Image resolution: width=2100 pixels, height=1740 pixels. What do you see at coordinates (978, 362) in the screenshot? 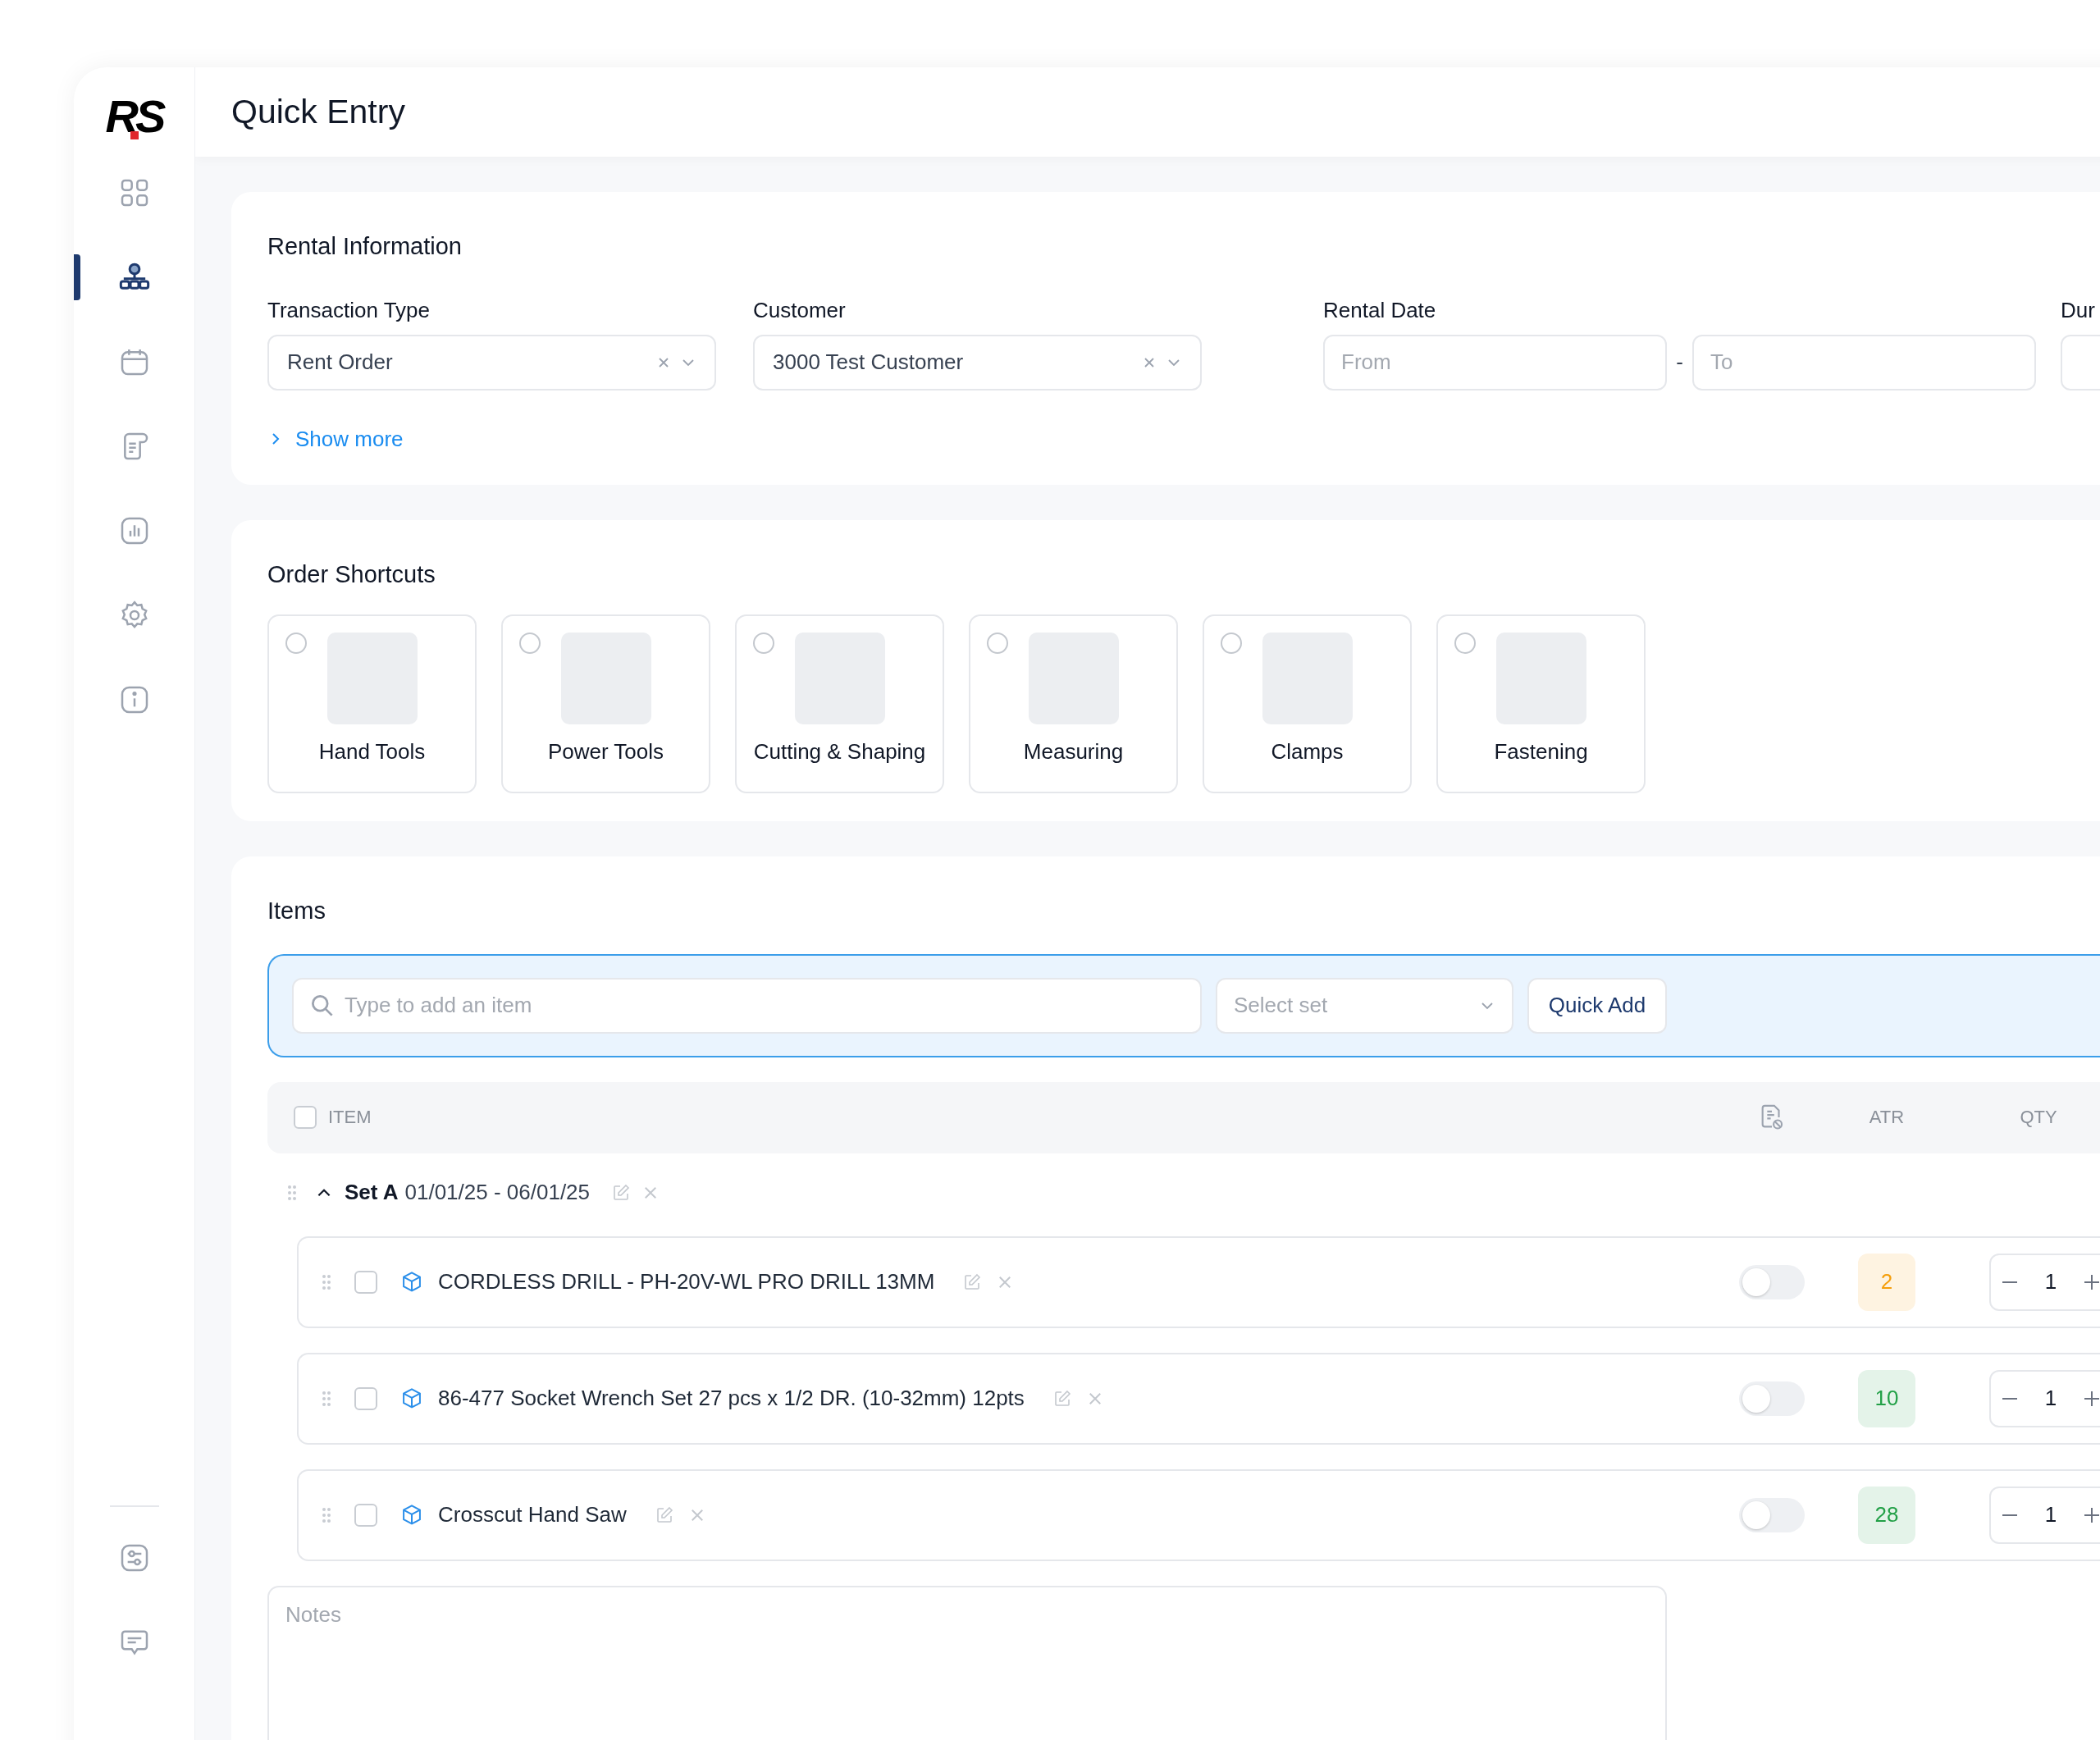
I see `customer-select: 3000 Test Customer` at bounding box center [978, 362].